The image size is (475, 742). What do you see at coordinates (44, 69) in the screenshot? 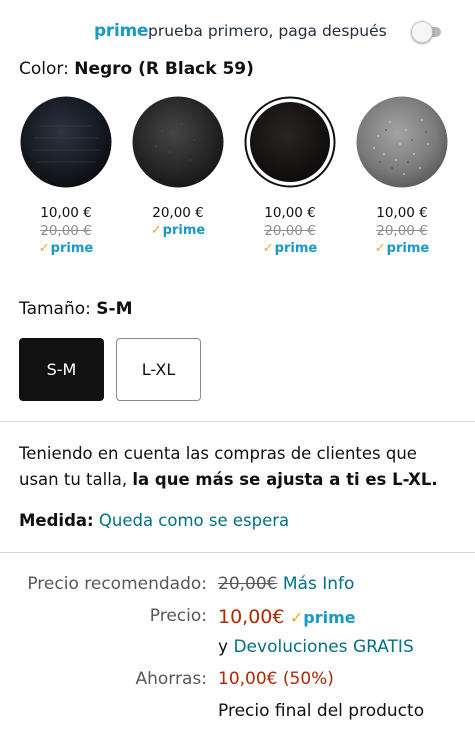
I see `color-label: Color:` at bounding box center [44, 69].